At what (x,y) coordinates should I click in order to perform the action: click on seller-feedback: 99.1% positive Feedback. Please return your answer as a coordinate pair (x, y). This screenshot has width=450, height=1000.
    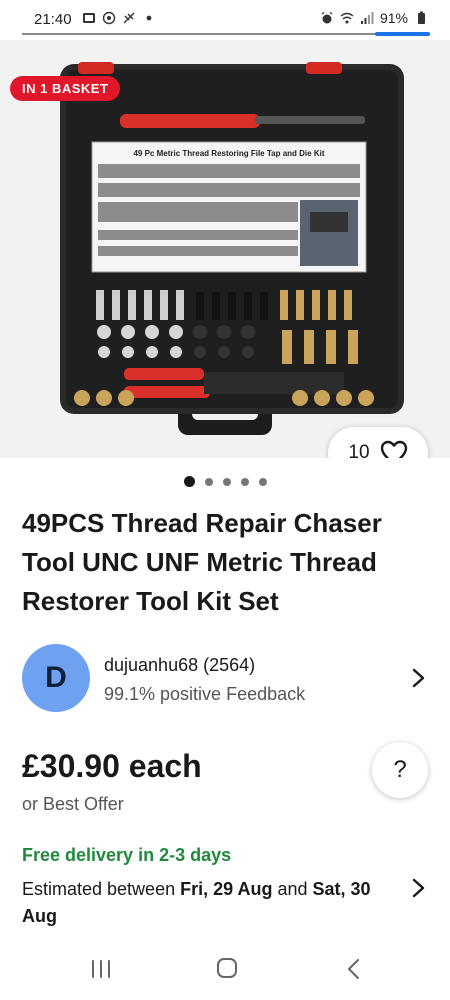
    Looking at the image, I should click on (205, 694).